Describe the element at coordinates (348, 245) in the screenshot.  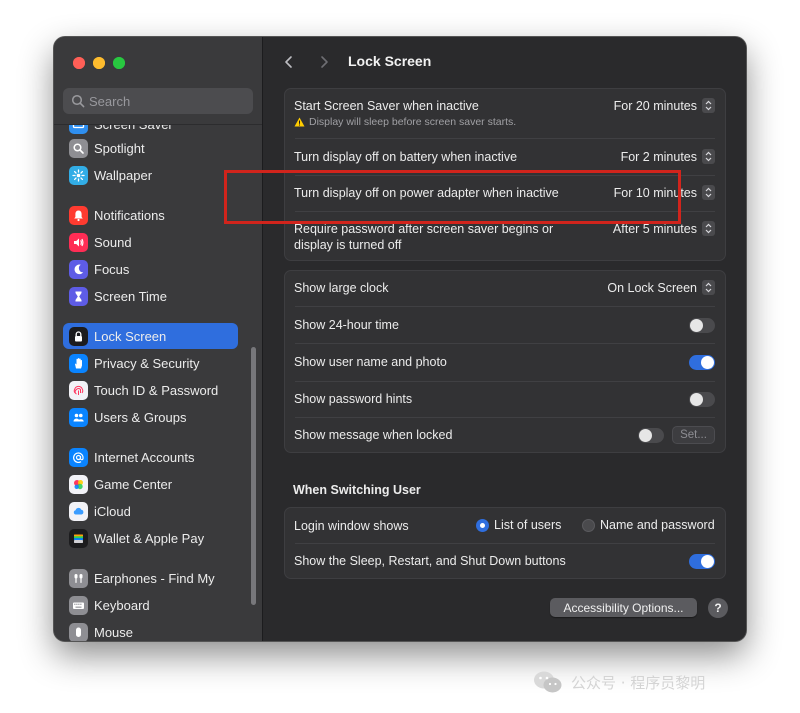
I see `password-label-line2: display is turned off` at that location.